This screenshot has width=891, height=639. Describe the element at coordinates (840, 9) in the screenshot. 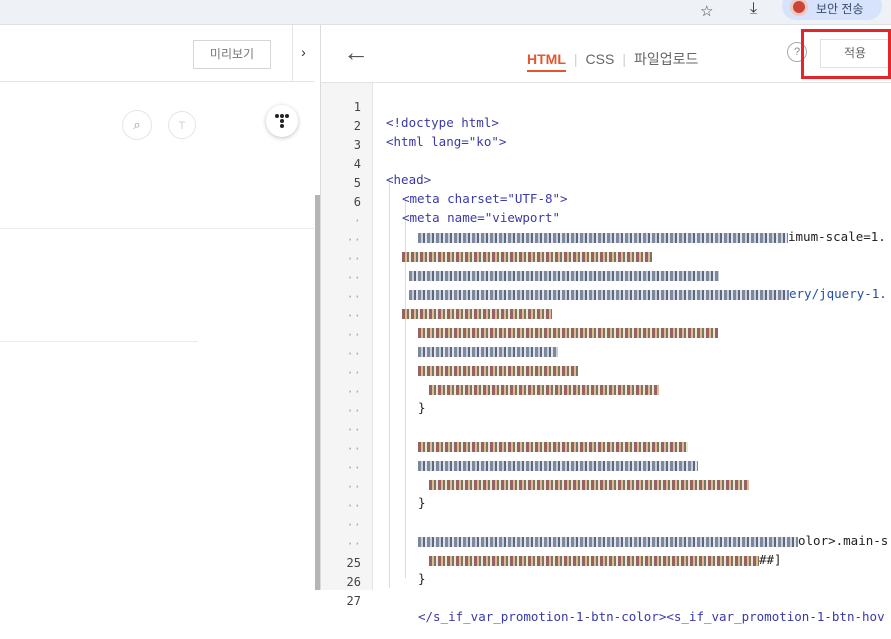

I see `profile-label: 보안 전송` at that location.